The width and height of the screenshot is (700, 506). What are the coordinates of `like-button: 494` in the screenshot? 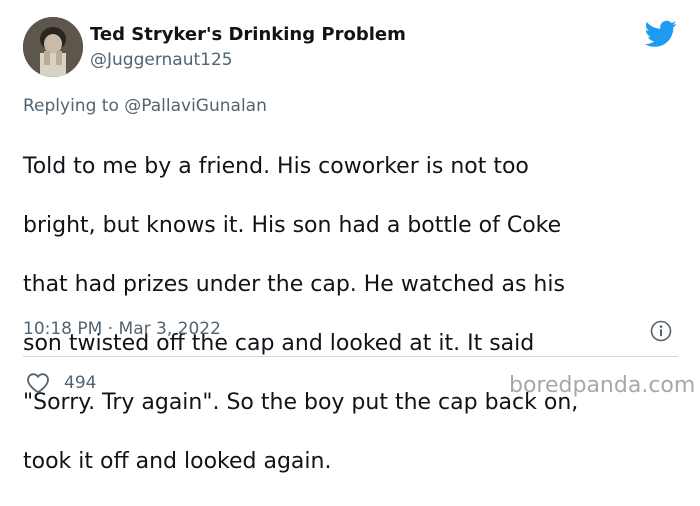 It's located at (61, 383).